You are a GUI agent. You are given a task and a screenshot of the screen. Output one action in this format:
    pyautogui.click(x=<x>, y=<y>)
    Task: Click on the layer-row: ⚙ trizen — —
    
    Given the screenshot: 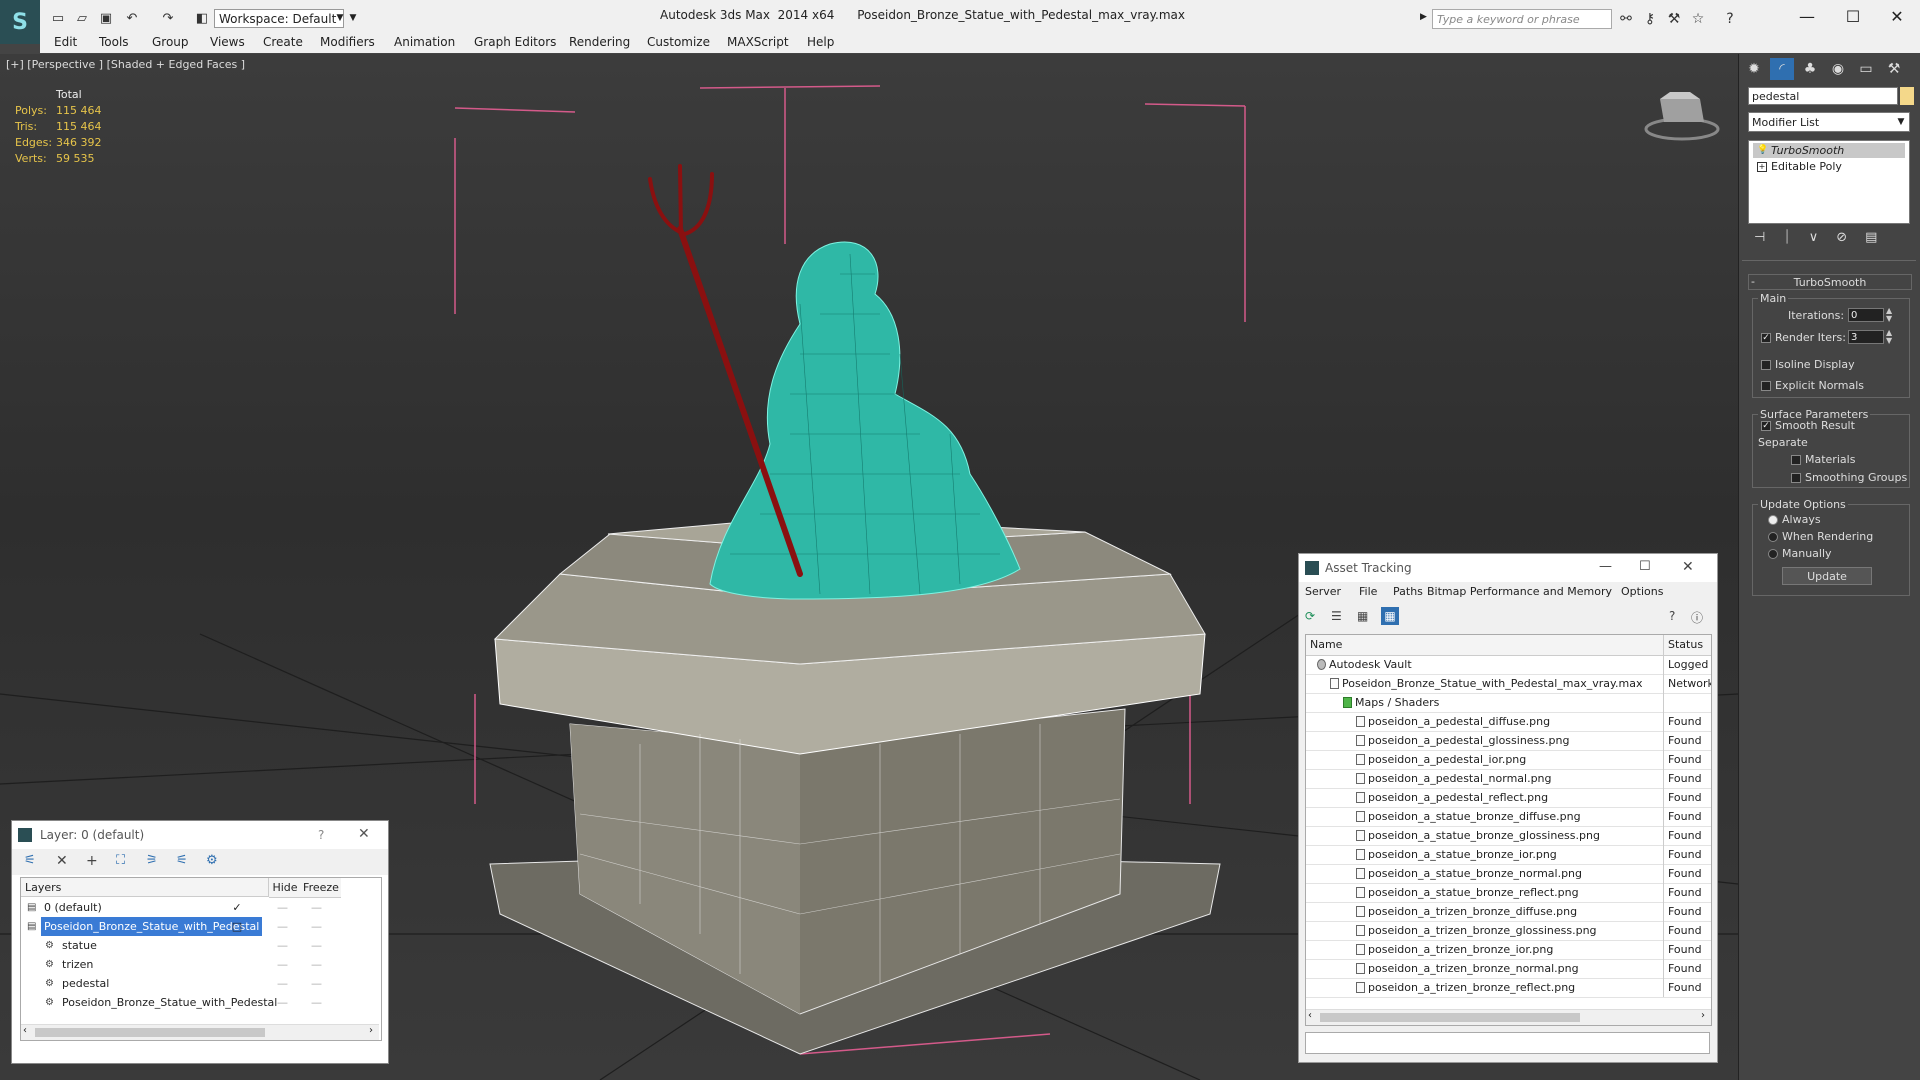 What is the action you would take?
    pyautogui.click(x=200, y=964)
    